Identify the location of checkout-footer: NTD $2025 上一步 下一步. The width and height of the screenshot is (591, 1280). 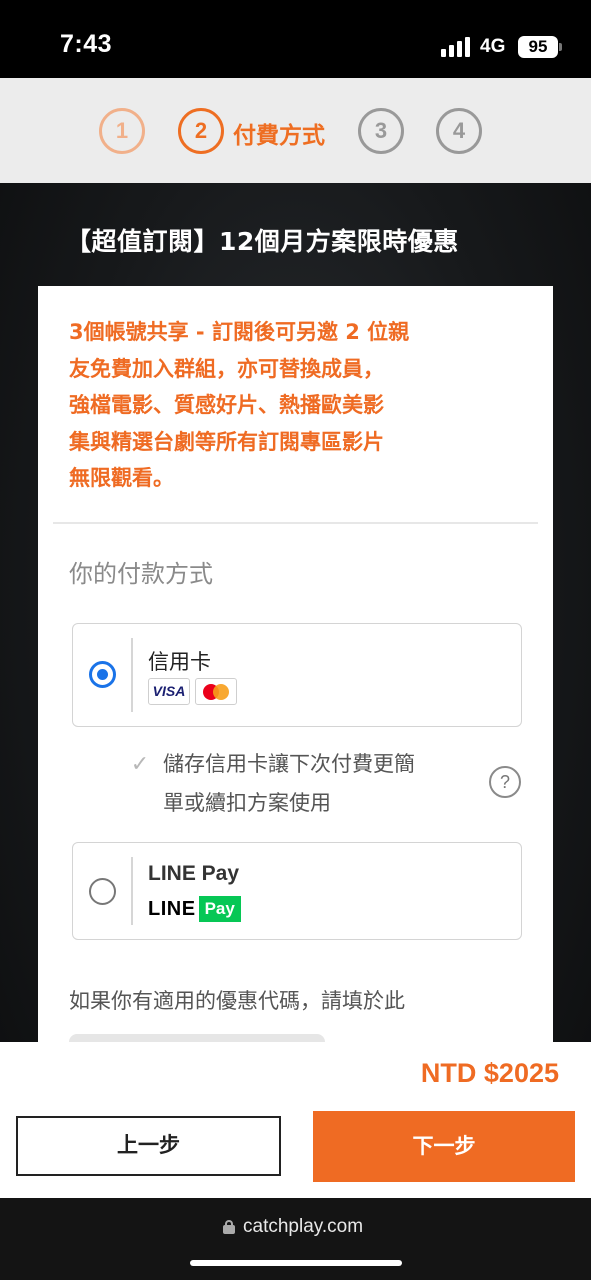
(295, 1120).